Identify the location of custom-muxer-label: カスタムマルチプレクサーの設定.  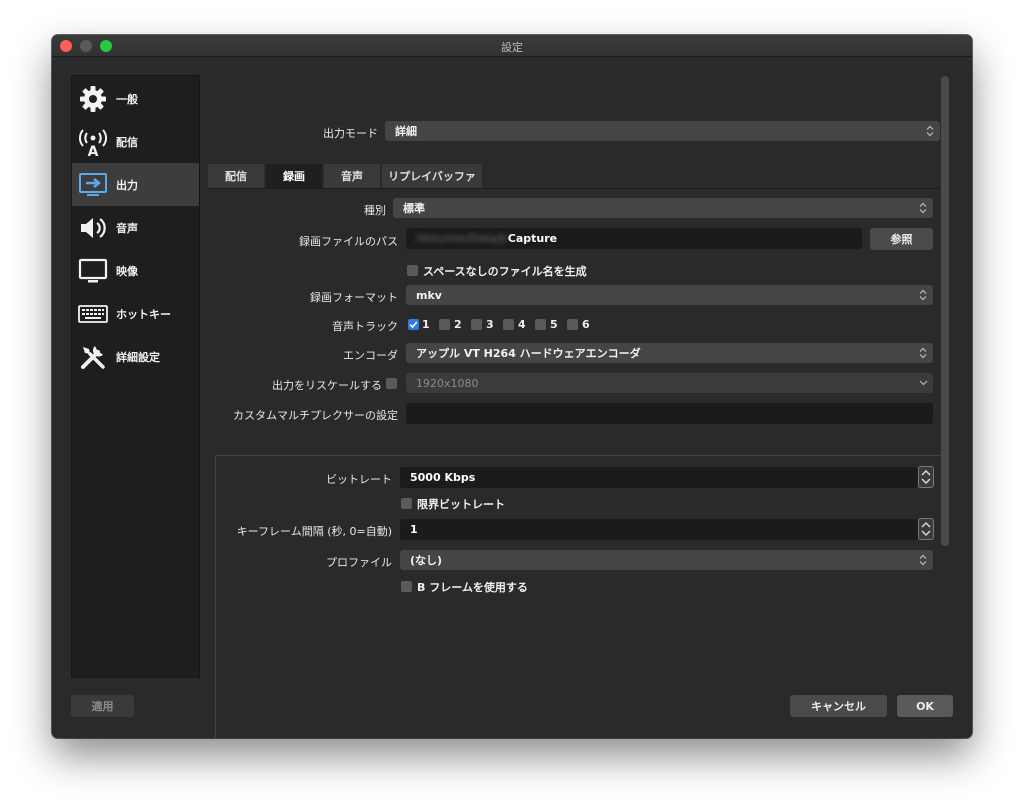
(315, 415).